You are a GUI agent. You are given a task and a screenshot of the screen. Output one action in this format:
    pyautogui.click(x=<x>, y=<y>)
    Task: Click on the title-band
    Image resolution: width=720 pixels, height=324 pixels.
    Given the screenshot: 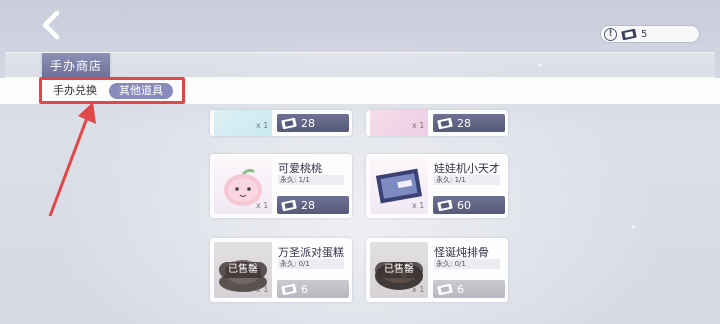 What is the action you would take?
    pyautogui.click(x=360, y=65)
    